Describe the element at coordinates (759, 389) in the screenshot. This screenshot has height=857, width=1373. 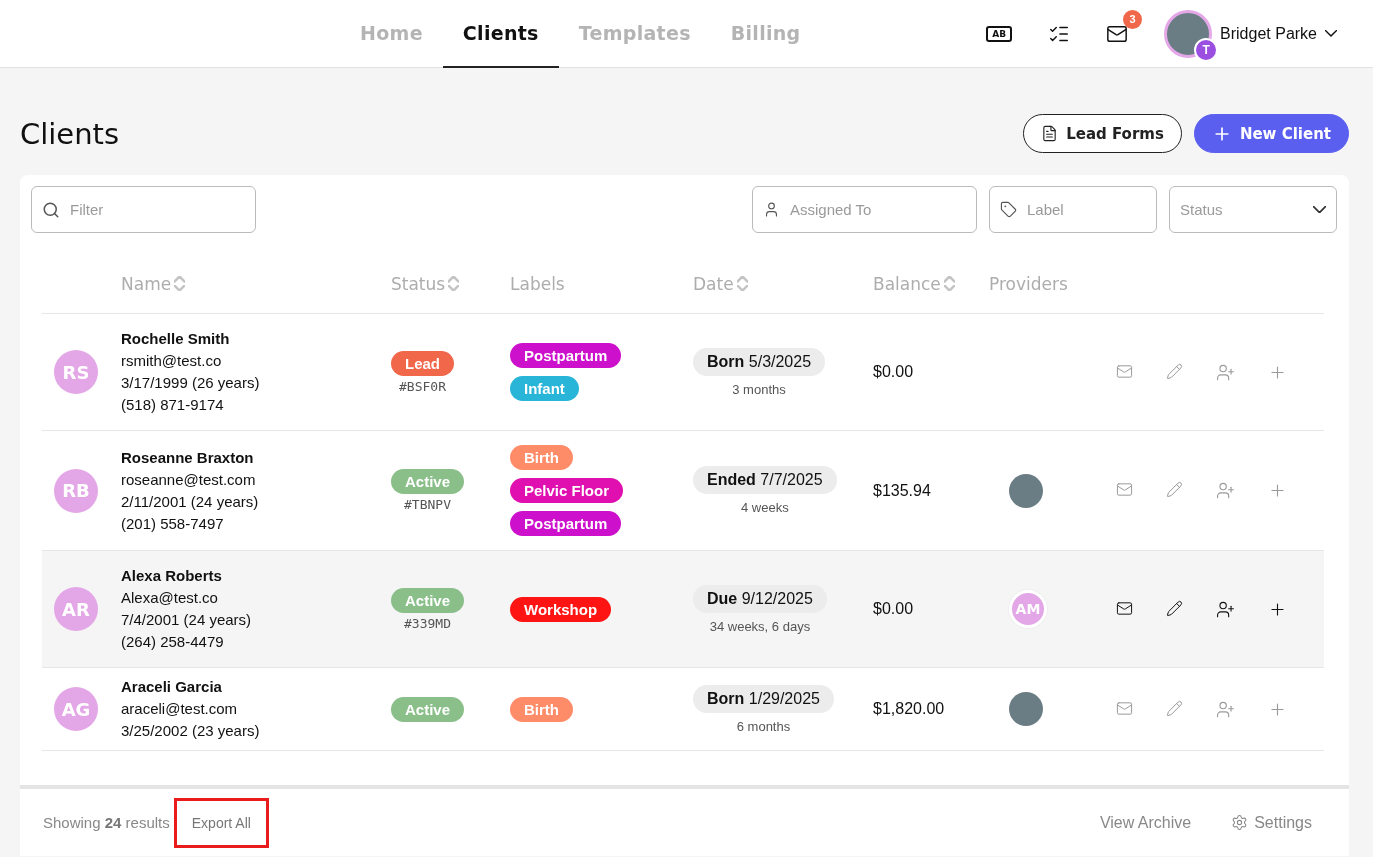
I see `relative-time: 3 months` at that location.